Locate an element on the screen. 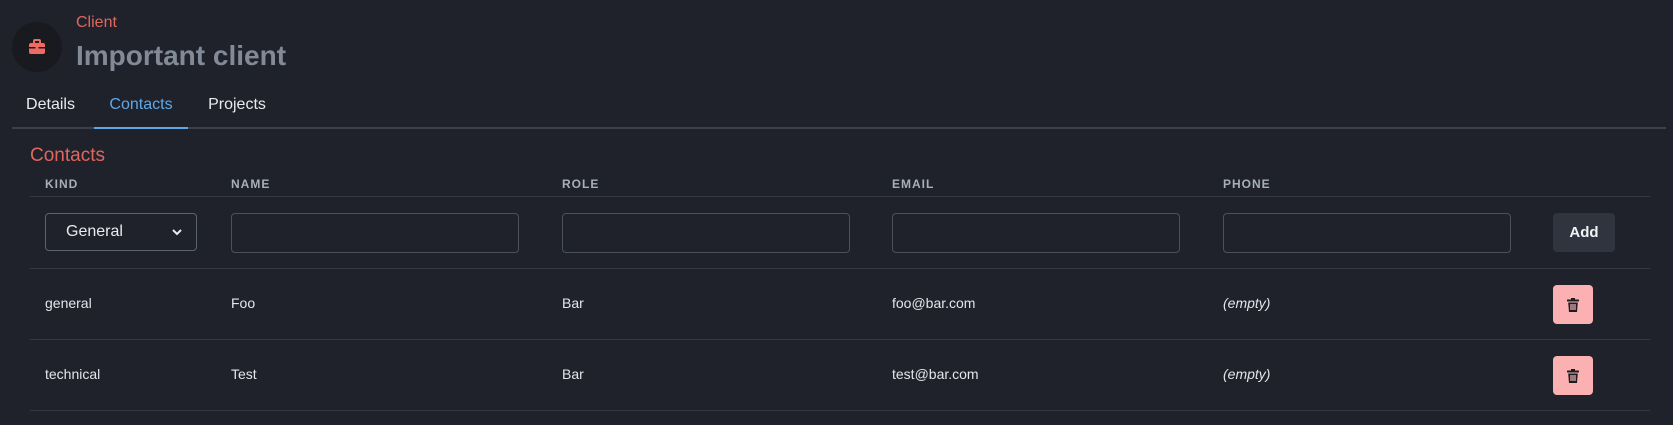 This screenshot has height=425, width=1673. page-title: Important client is located at coordinates (181, 55).